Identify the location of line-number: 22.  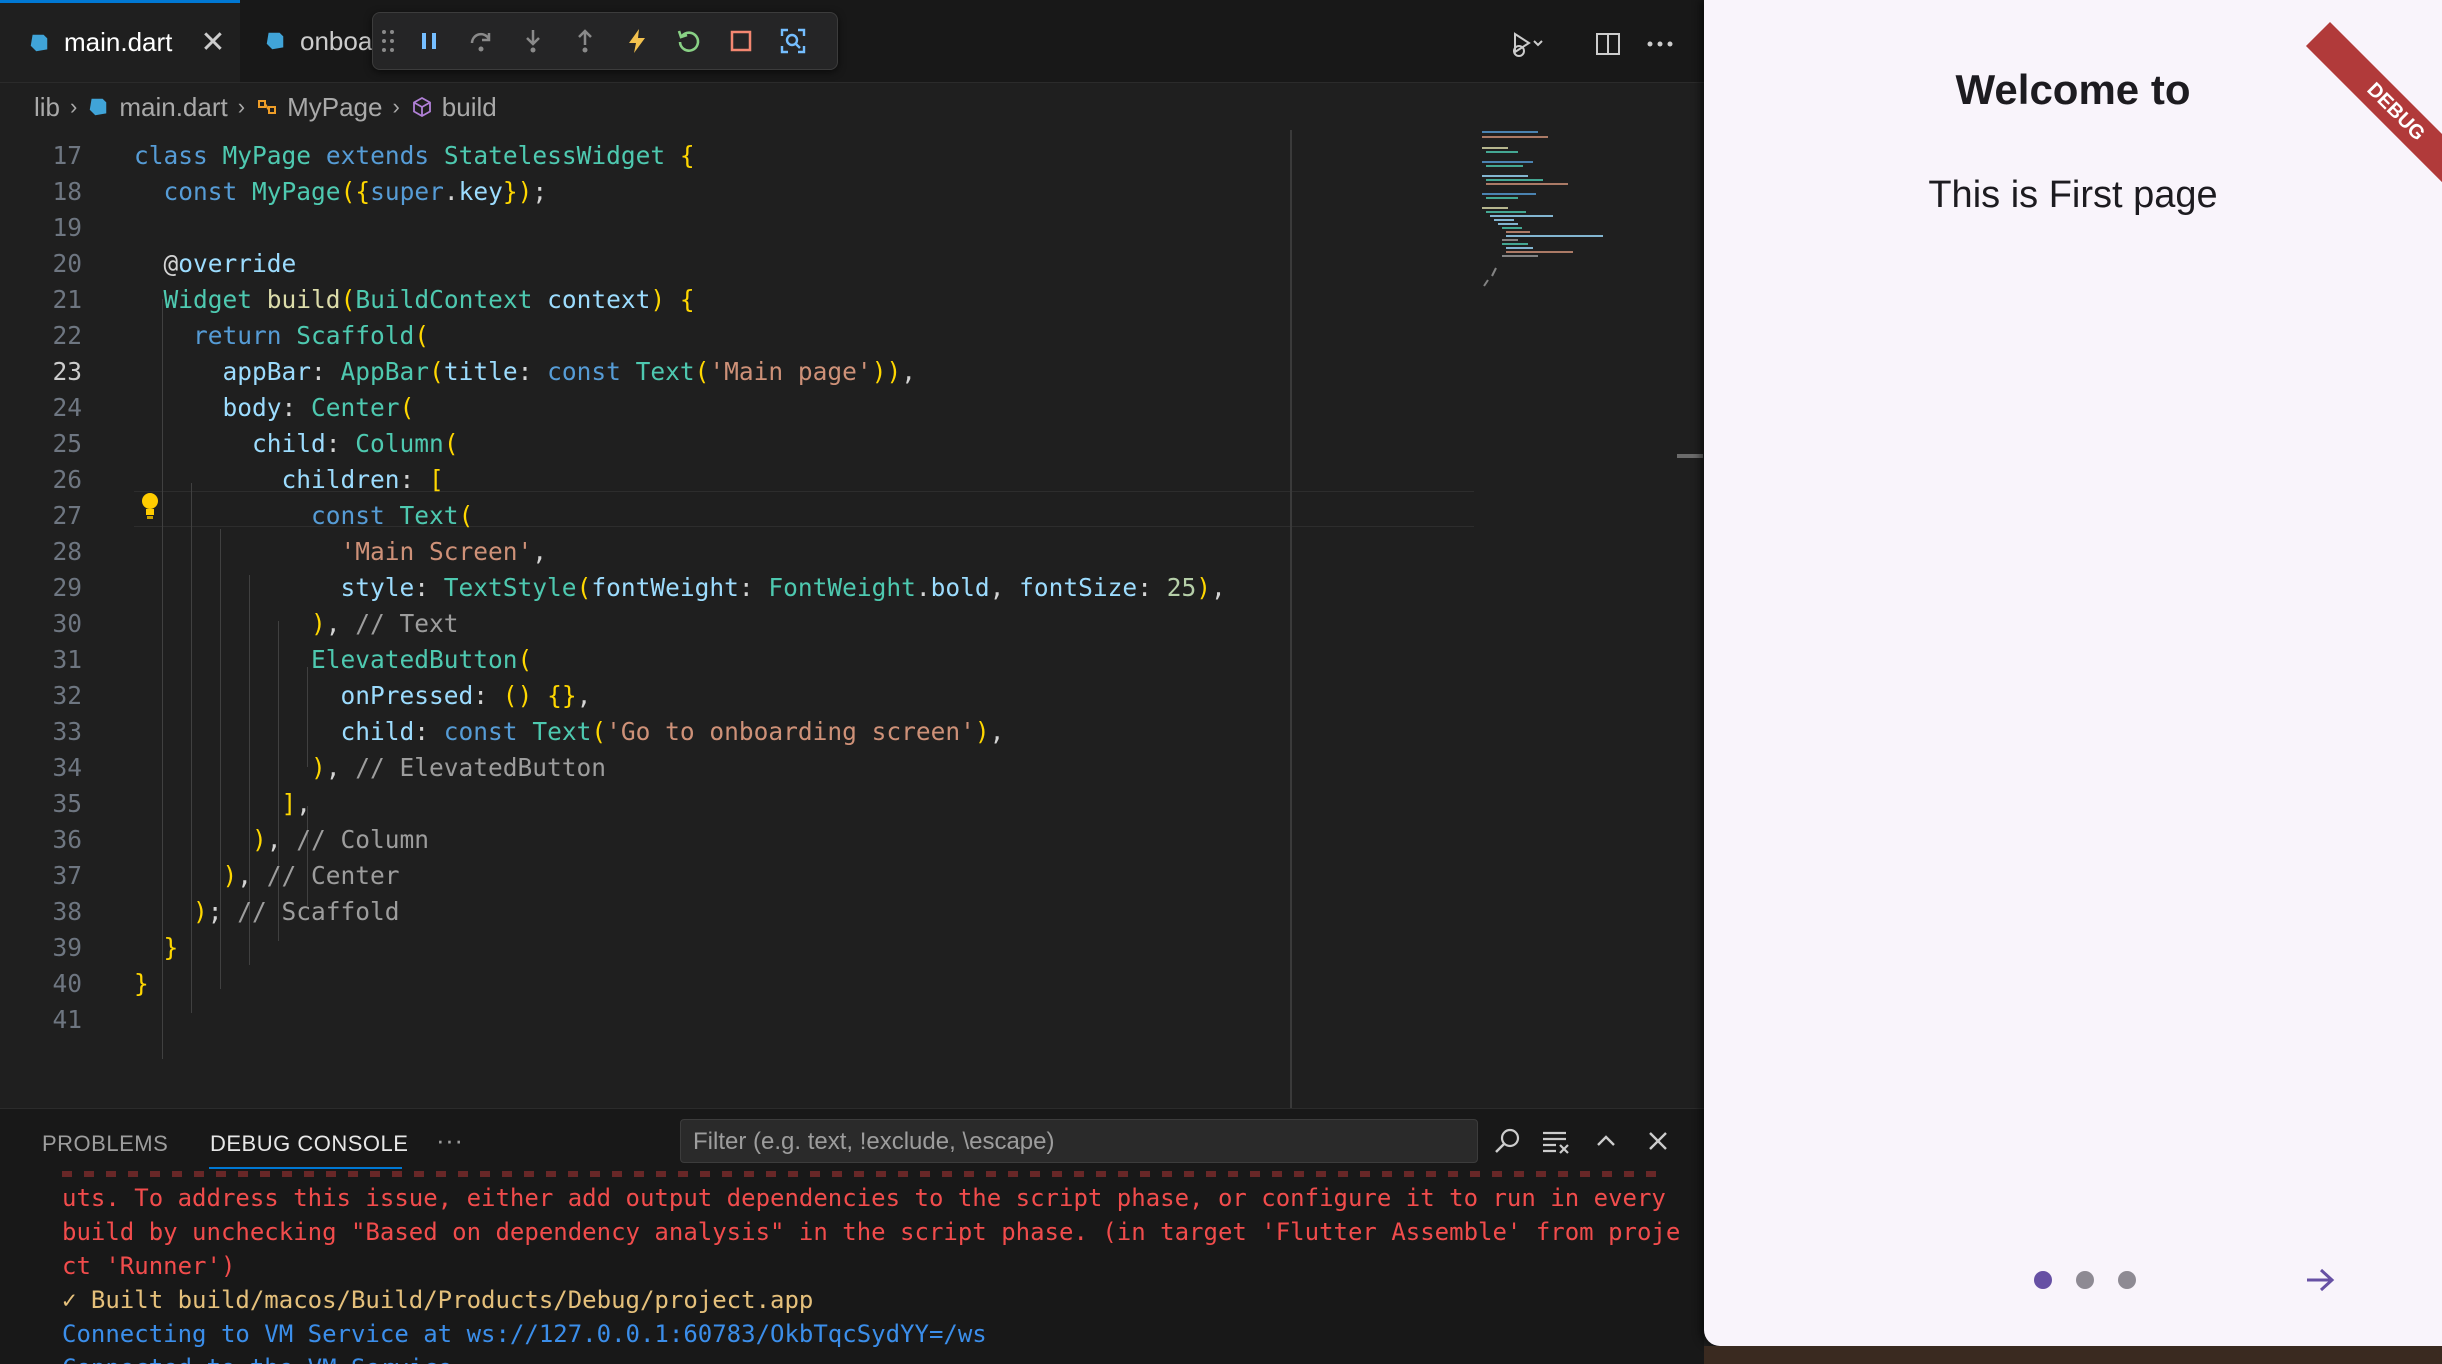
(67, 335).